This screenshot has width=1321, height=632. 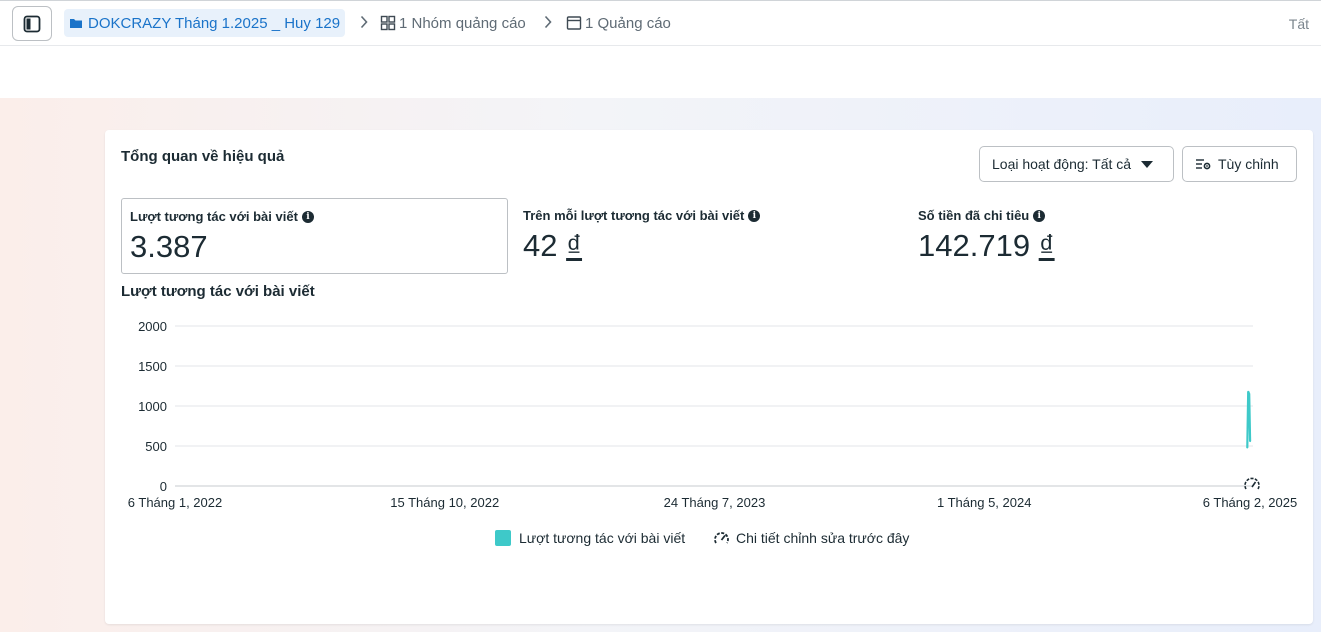 What do you see at coordinates (574, 23) in the screenshot?
I see `ad-window-icon` at bounding box center [574, 23].